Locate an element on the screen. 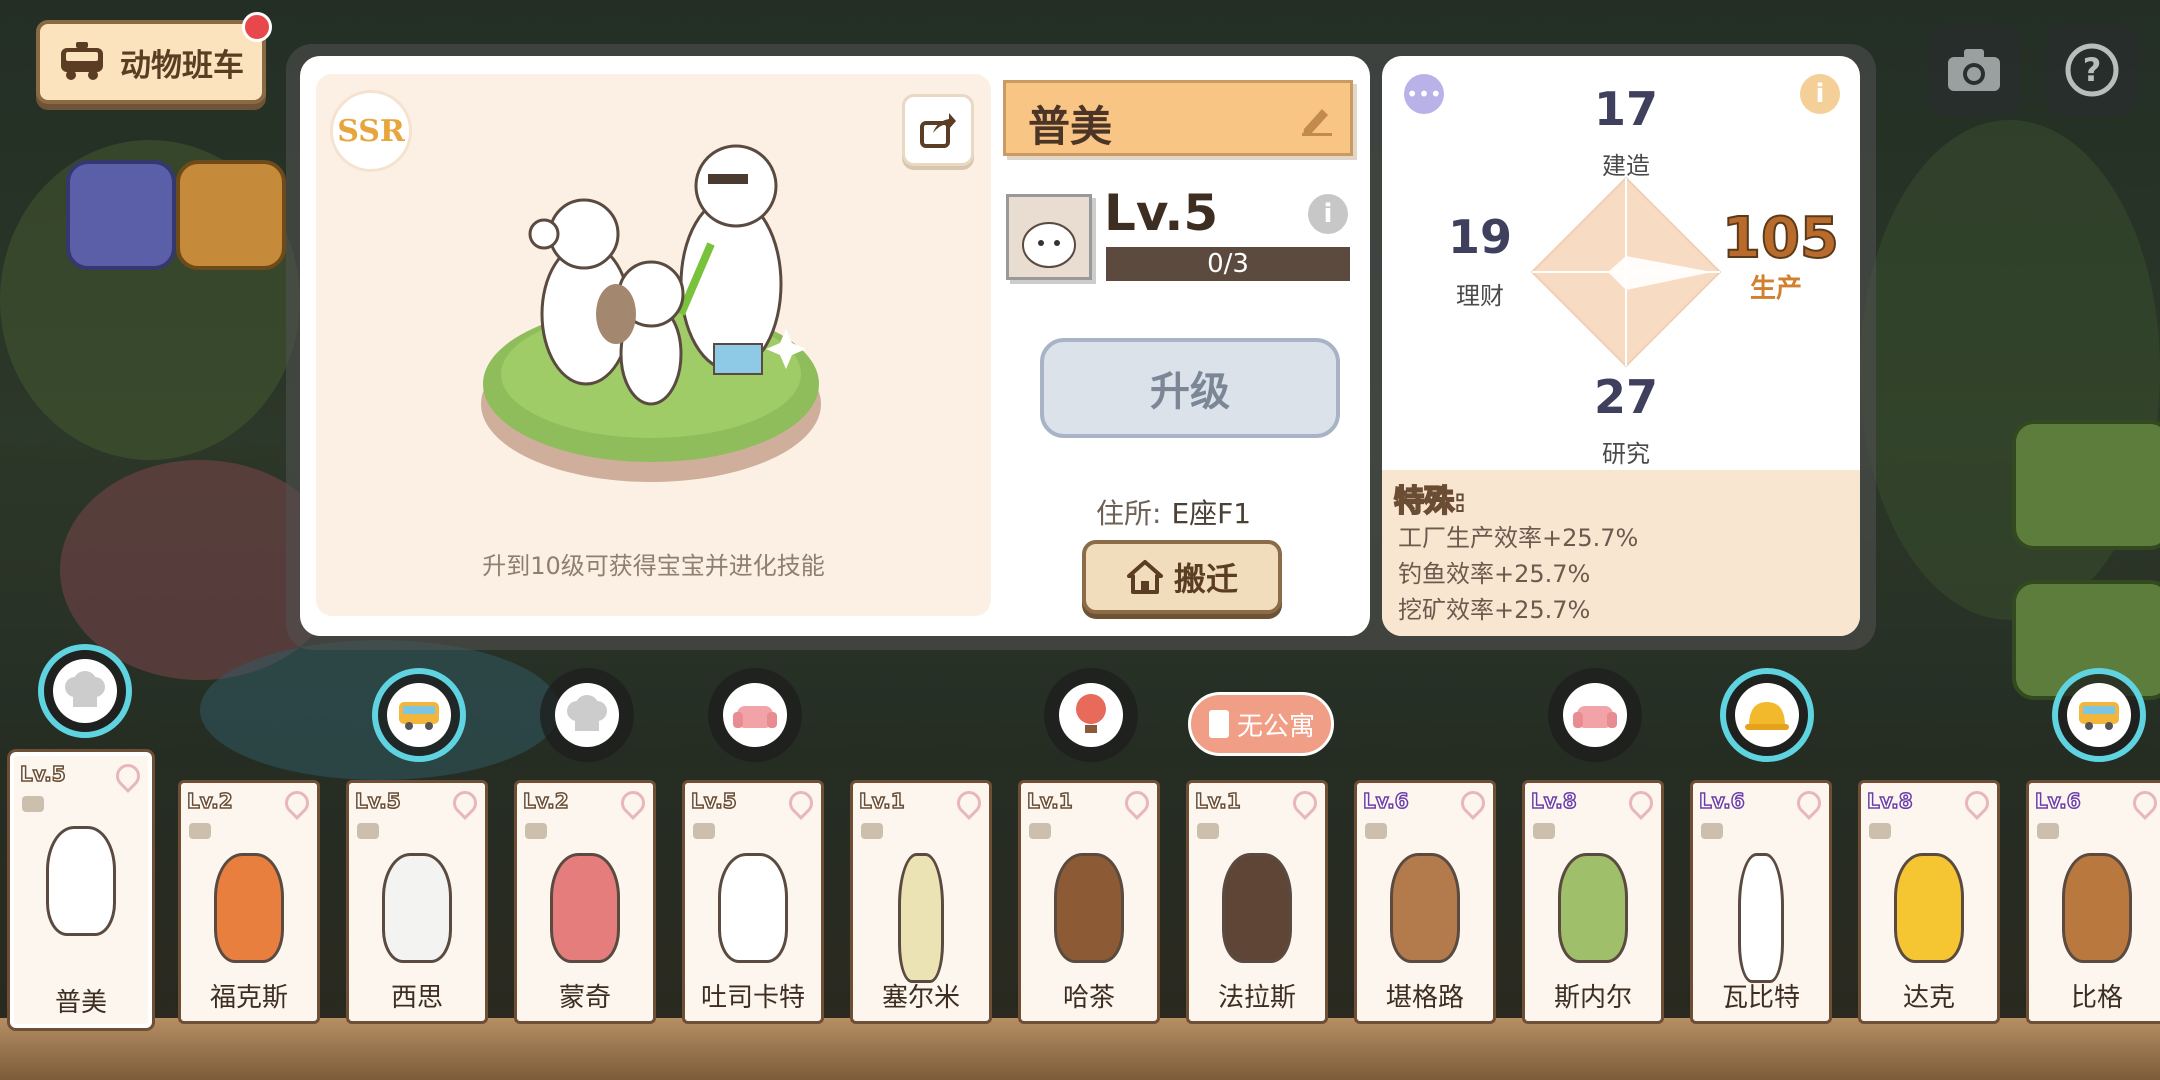 The height and width of the screenshot is (1080, 2160). animal-card: Lv.5 普美 is located at coordinates (81, 890).